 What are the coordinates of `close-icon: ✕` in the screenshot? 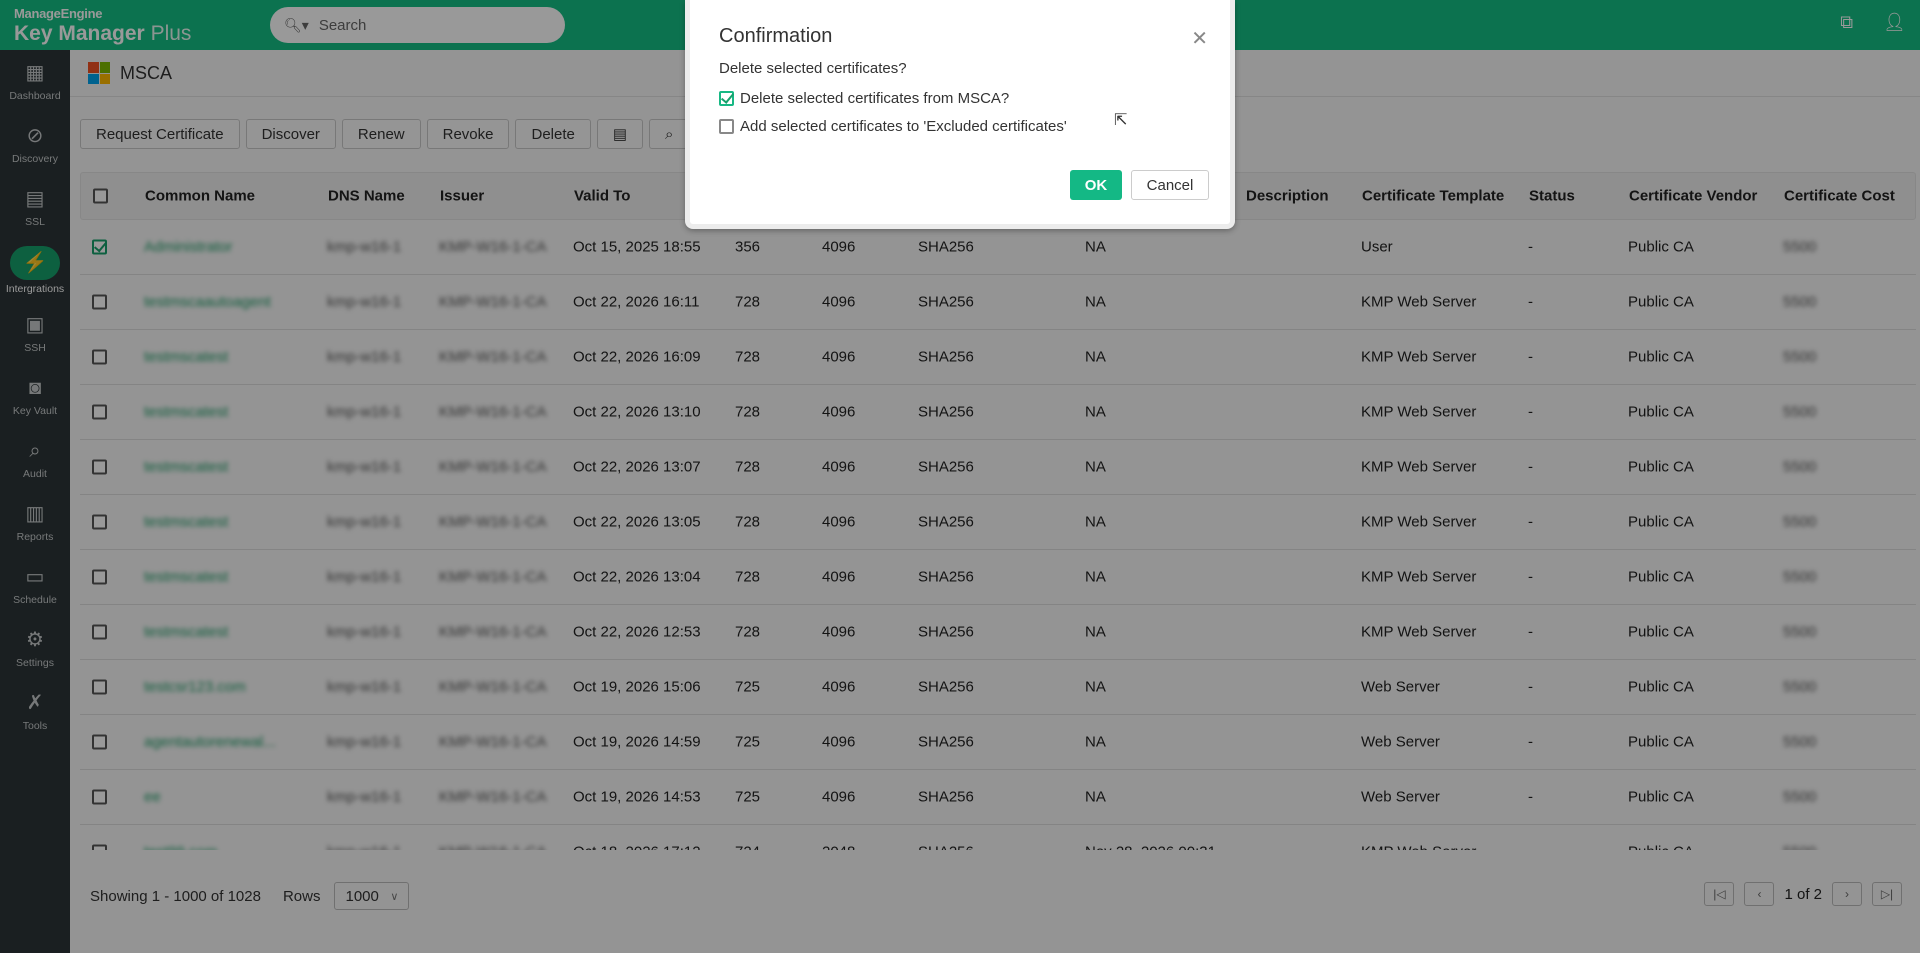 It's located at (1199, 38).